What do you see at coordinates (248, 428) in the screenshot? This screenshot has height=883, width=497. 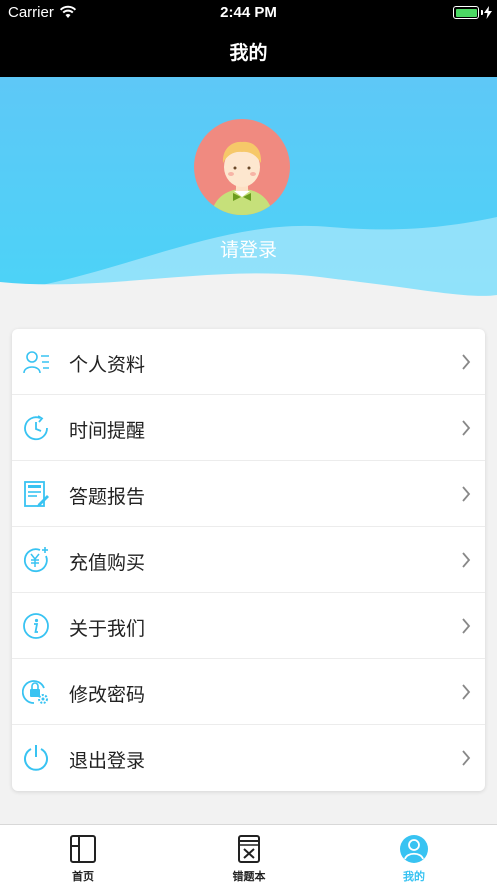 I see `menu-item-time-reminder: 时间提醒` at bounding box center [248, 428].